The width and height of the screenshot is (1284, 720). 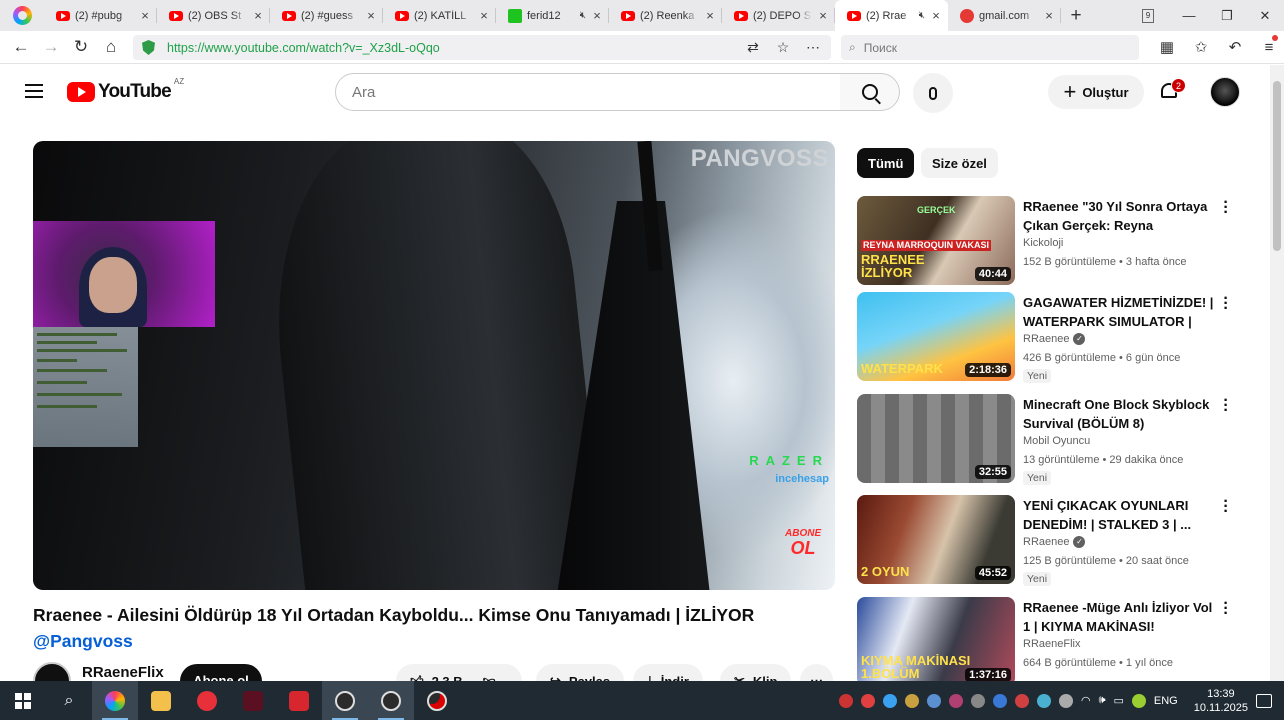 I want to click on taskbar-app-record, so click(x=299, y=700).